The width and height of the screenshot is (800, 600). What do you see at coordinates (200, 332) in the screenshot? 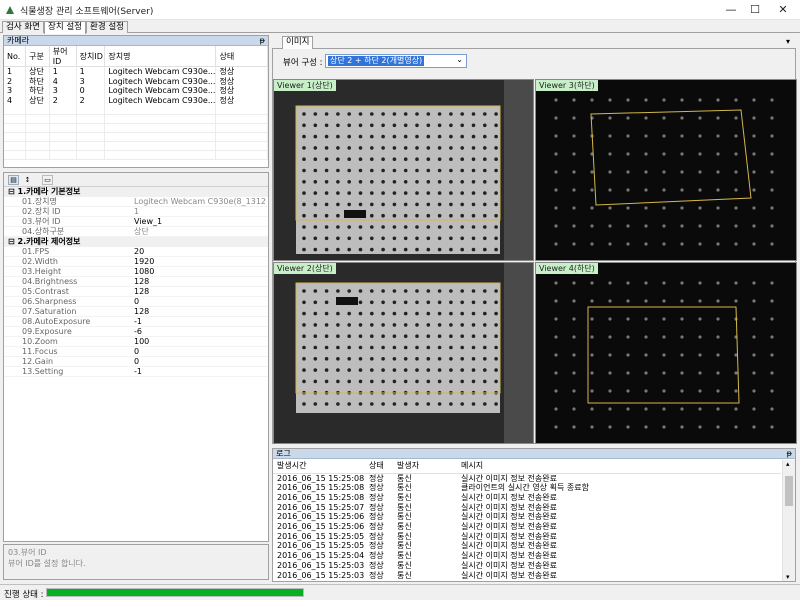
I see `property-value: -6` at bounding box center [200, 332].